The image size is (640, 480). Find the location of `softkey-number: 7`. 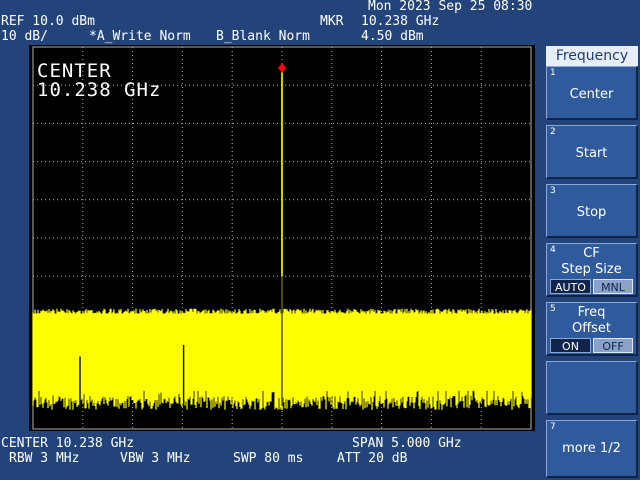

softkey-number: 7 is located at coordinates (553, 427).